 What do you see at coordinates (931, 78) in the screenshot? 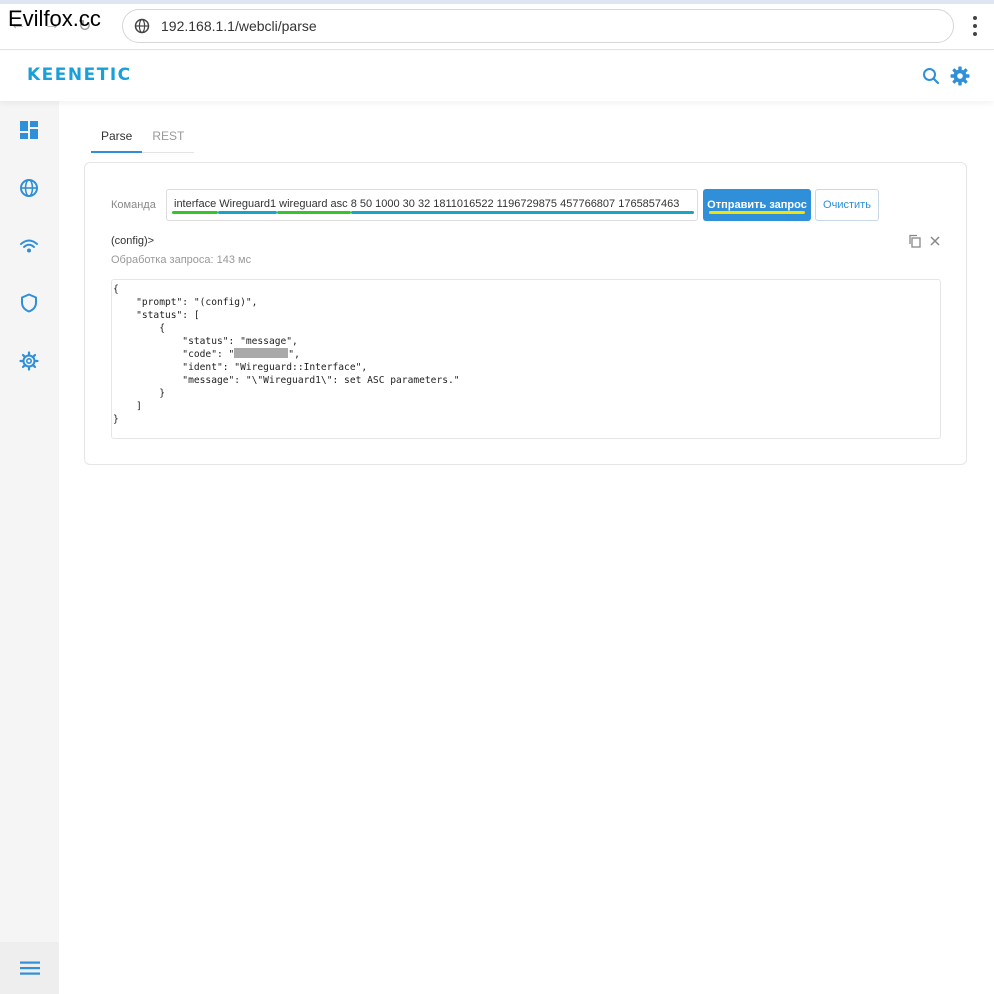
I see `search-icon` at bounding box center [931, 78].